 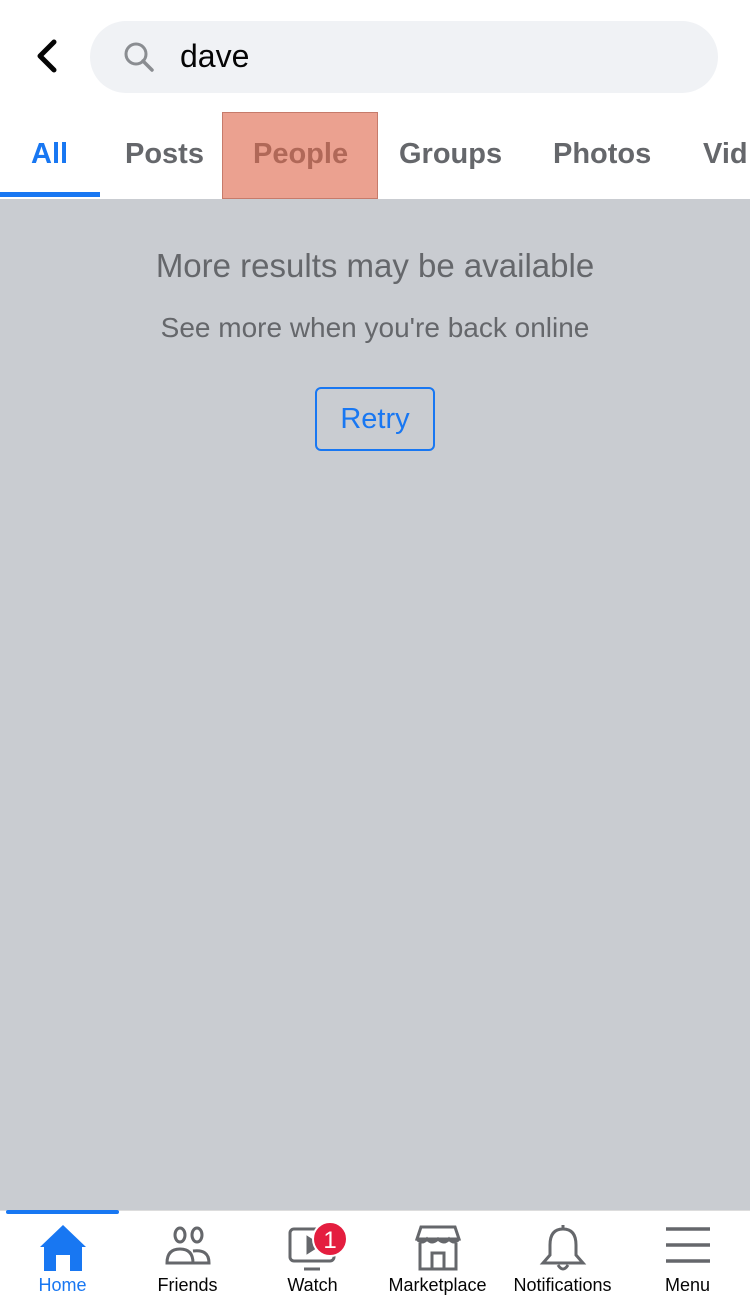 What do you see at coordinates (375, 419) in the screenshot?
I see `retry-button: Retry` at bounding box center [375, 419].